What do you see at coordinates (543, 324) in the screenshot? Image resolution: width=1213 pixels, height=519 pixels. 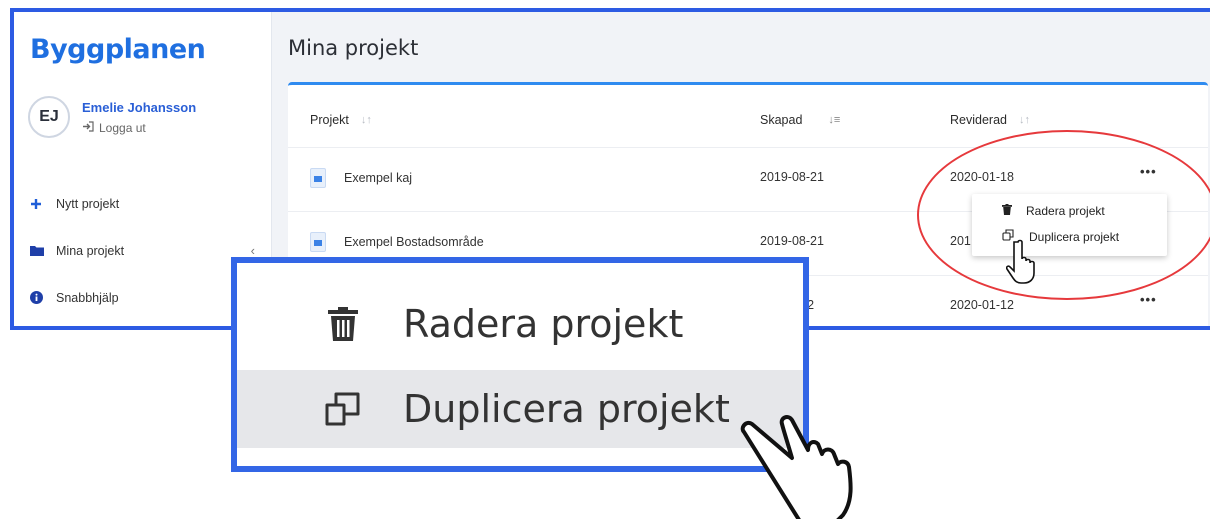 I see `menu-item-label: Radera projekt` at bounding box center [543, 324].